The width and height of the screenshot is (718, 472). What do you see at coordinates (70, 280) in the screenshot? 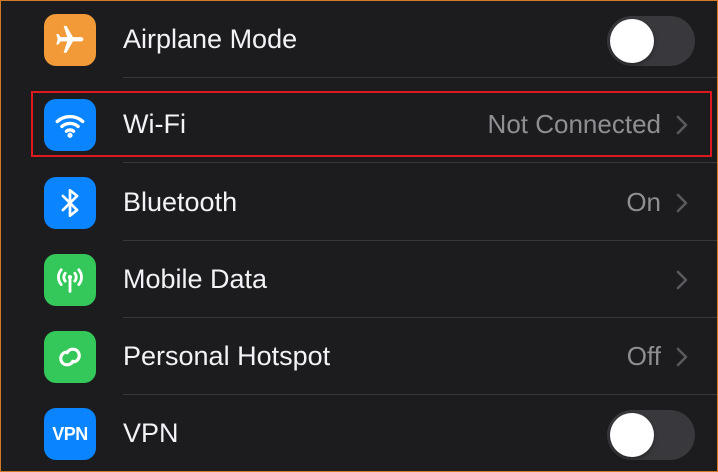
I see `antenna-icon` at bounding box center [70, 280].